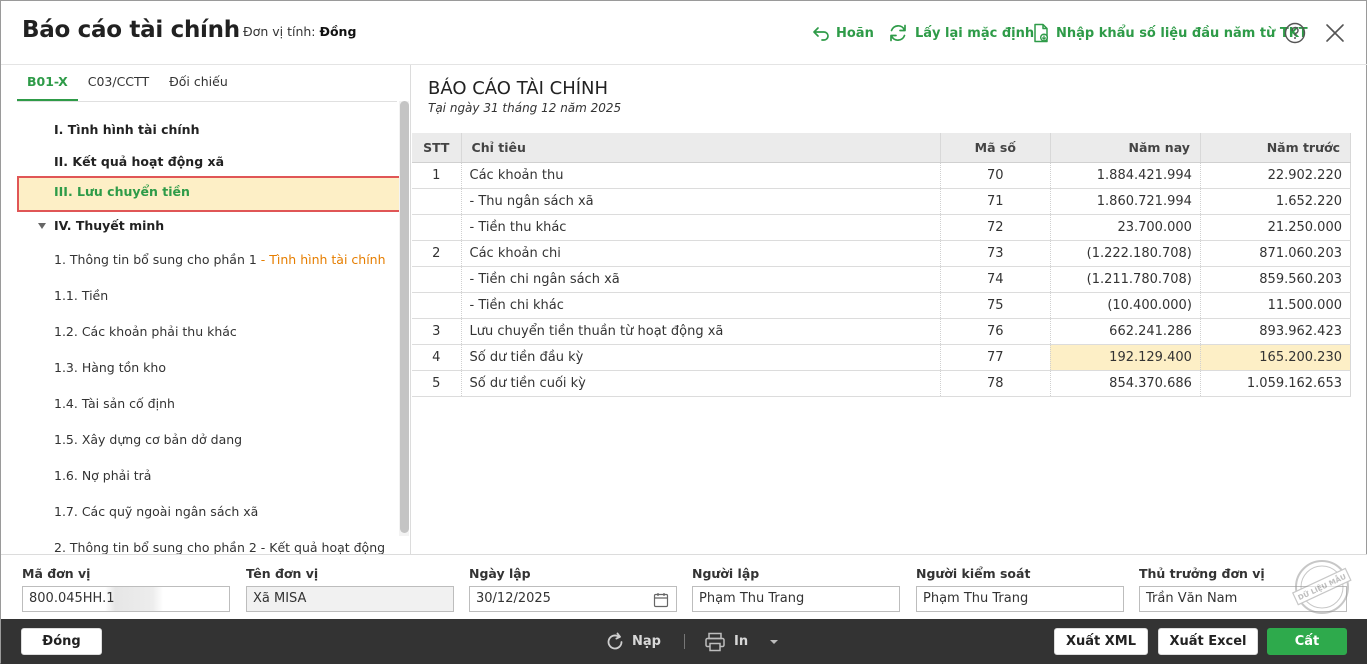 The image size is (1367, 664). I want to click on column-header-current-year: Năm nay, so click(1125, 148).